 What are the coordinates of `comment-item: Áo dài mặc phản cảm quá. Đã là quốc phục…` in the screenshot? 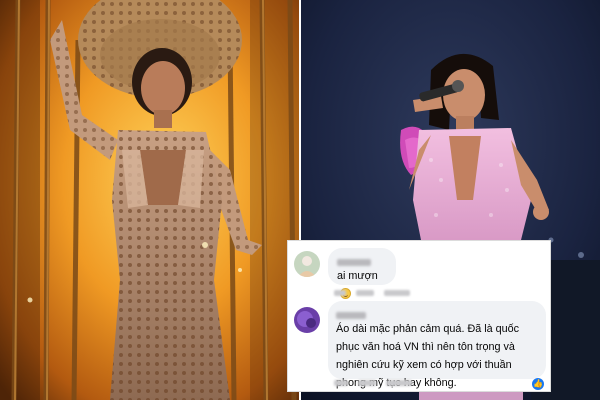 It's located at (420, 346).